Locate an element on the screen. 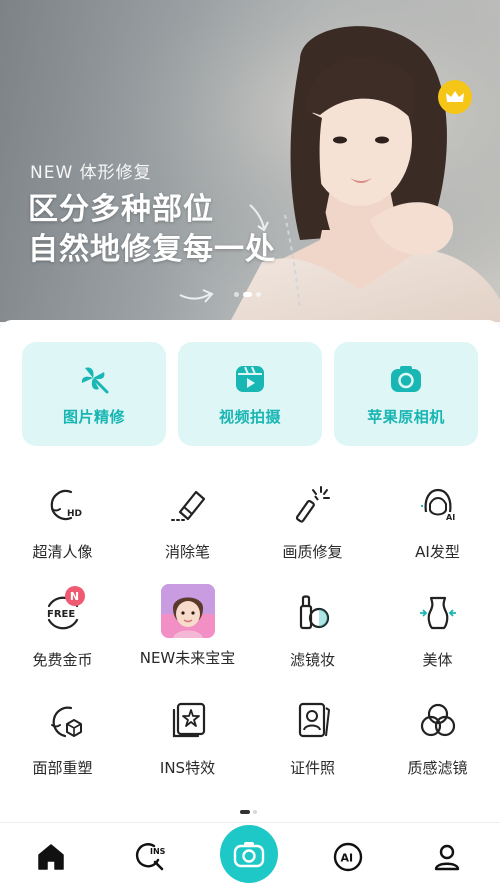 This screenshot has width=500, height=888. banner-title: 区分多种部位 自然地修复每一处 is located at coordinates (152, 230).